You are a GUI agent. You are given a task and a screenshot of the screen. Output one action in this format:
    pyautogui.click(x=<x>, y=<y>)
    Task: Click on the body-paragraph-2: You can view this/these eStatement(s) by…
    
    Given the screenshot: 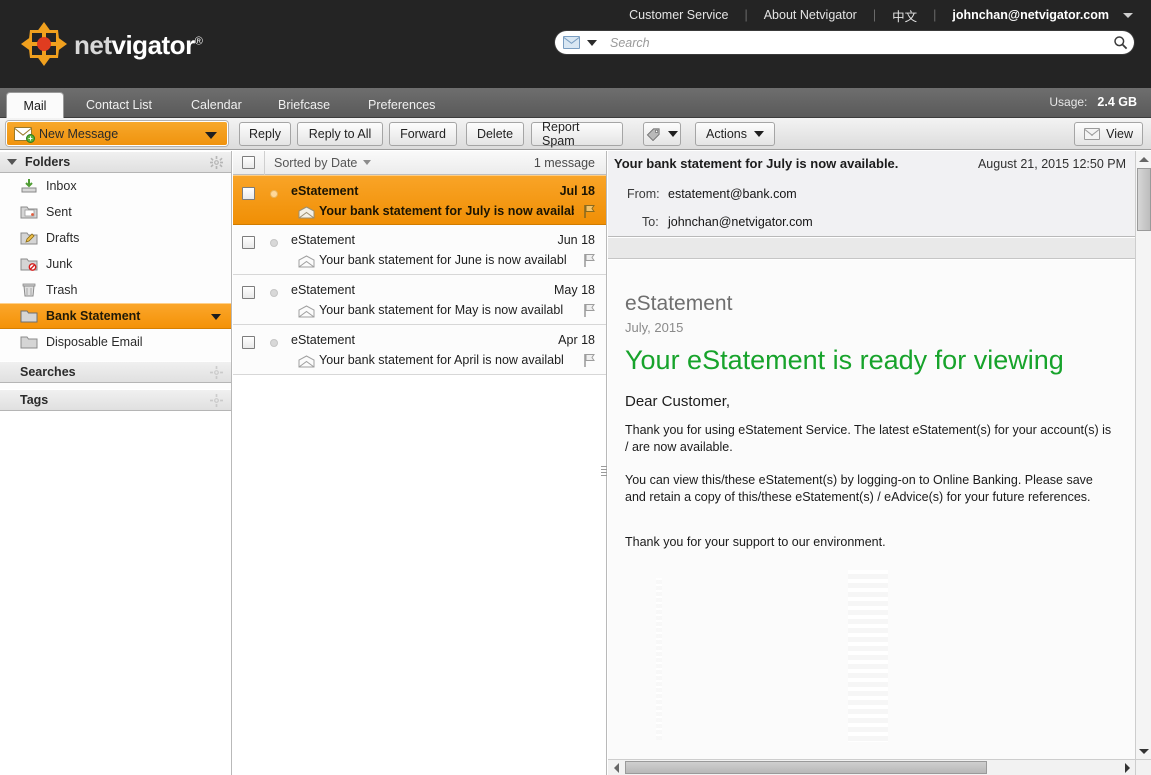 What is the action you would take?
    pyautogui.click(x=859, y=488)
    